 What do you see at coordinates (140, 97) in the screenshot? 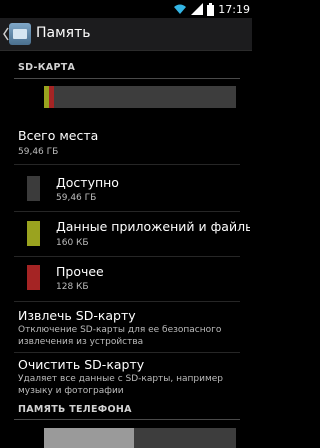
I see `sd-usage-bar` at bounding box center [140, 97].